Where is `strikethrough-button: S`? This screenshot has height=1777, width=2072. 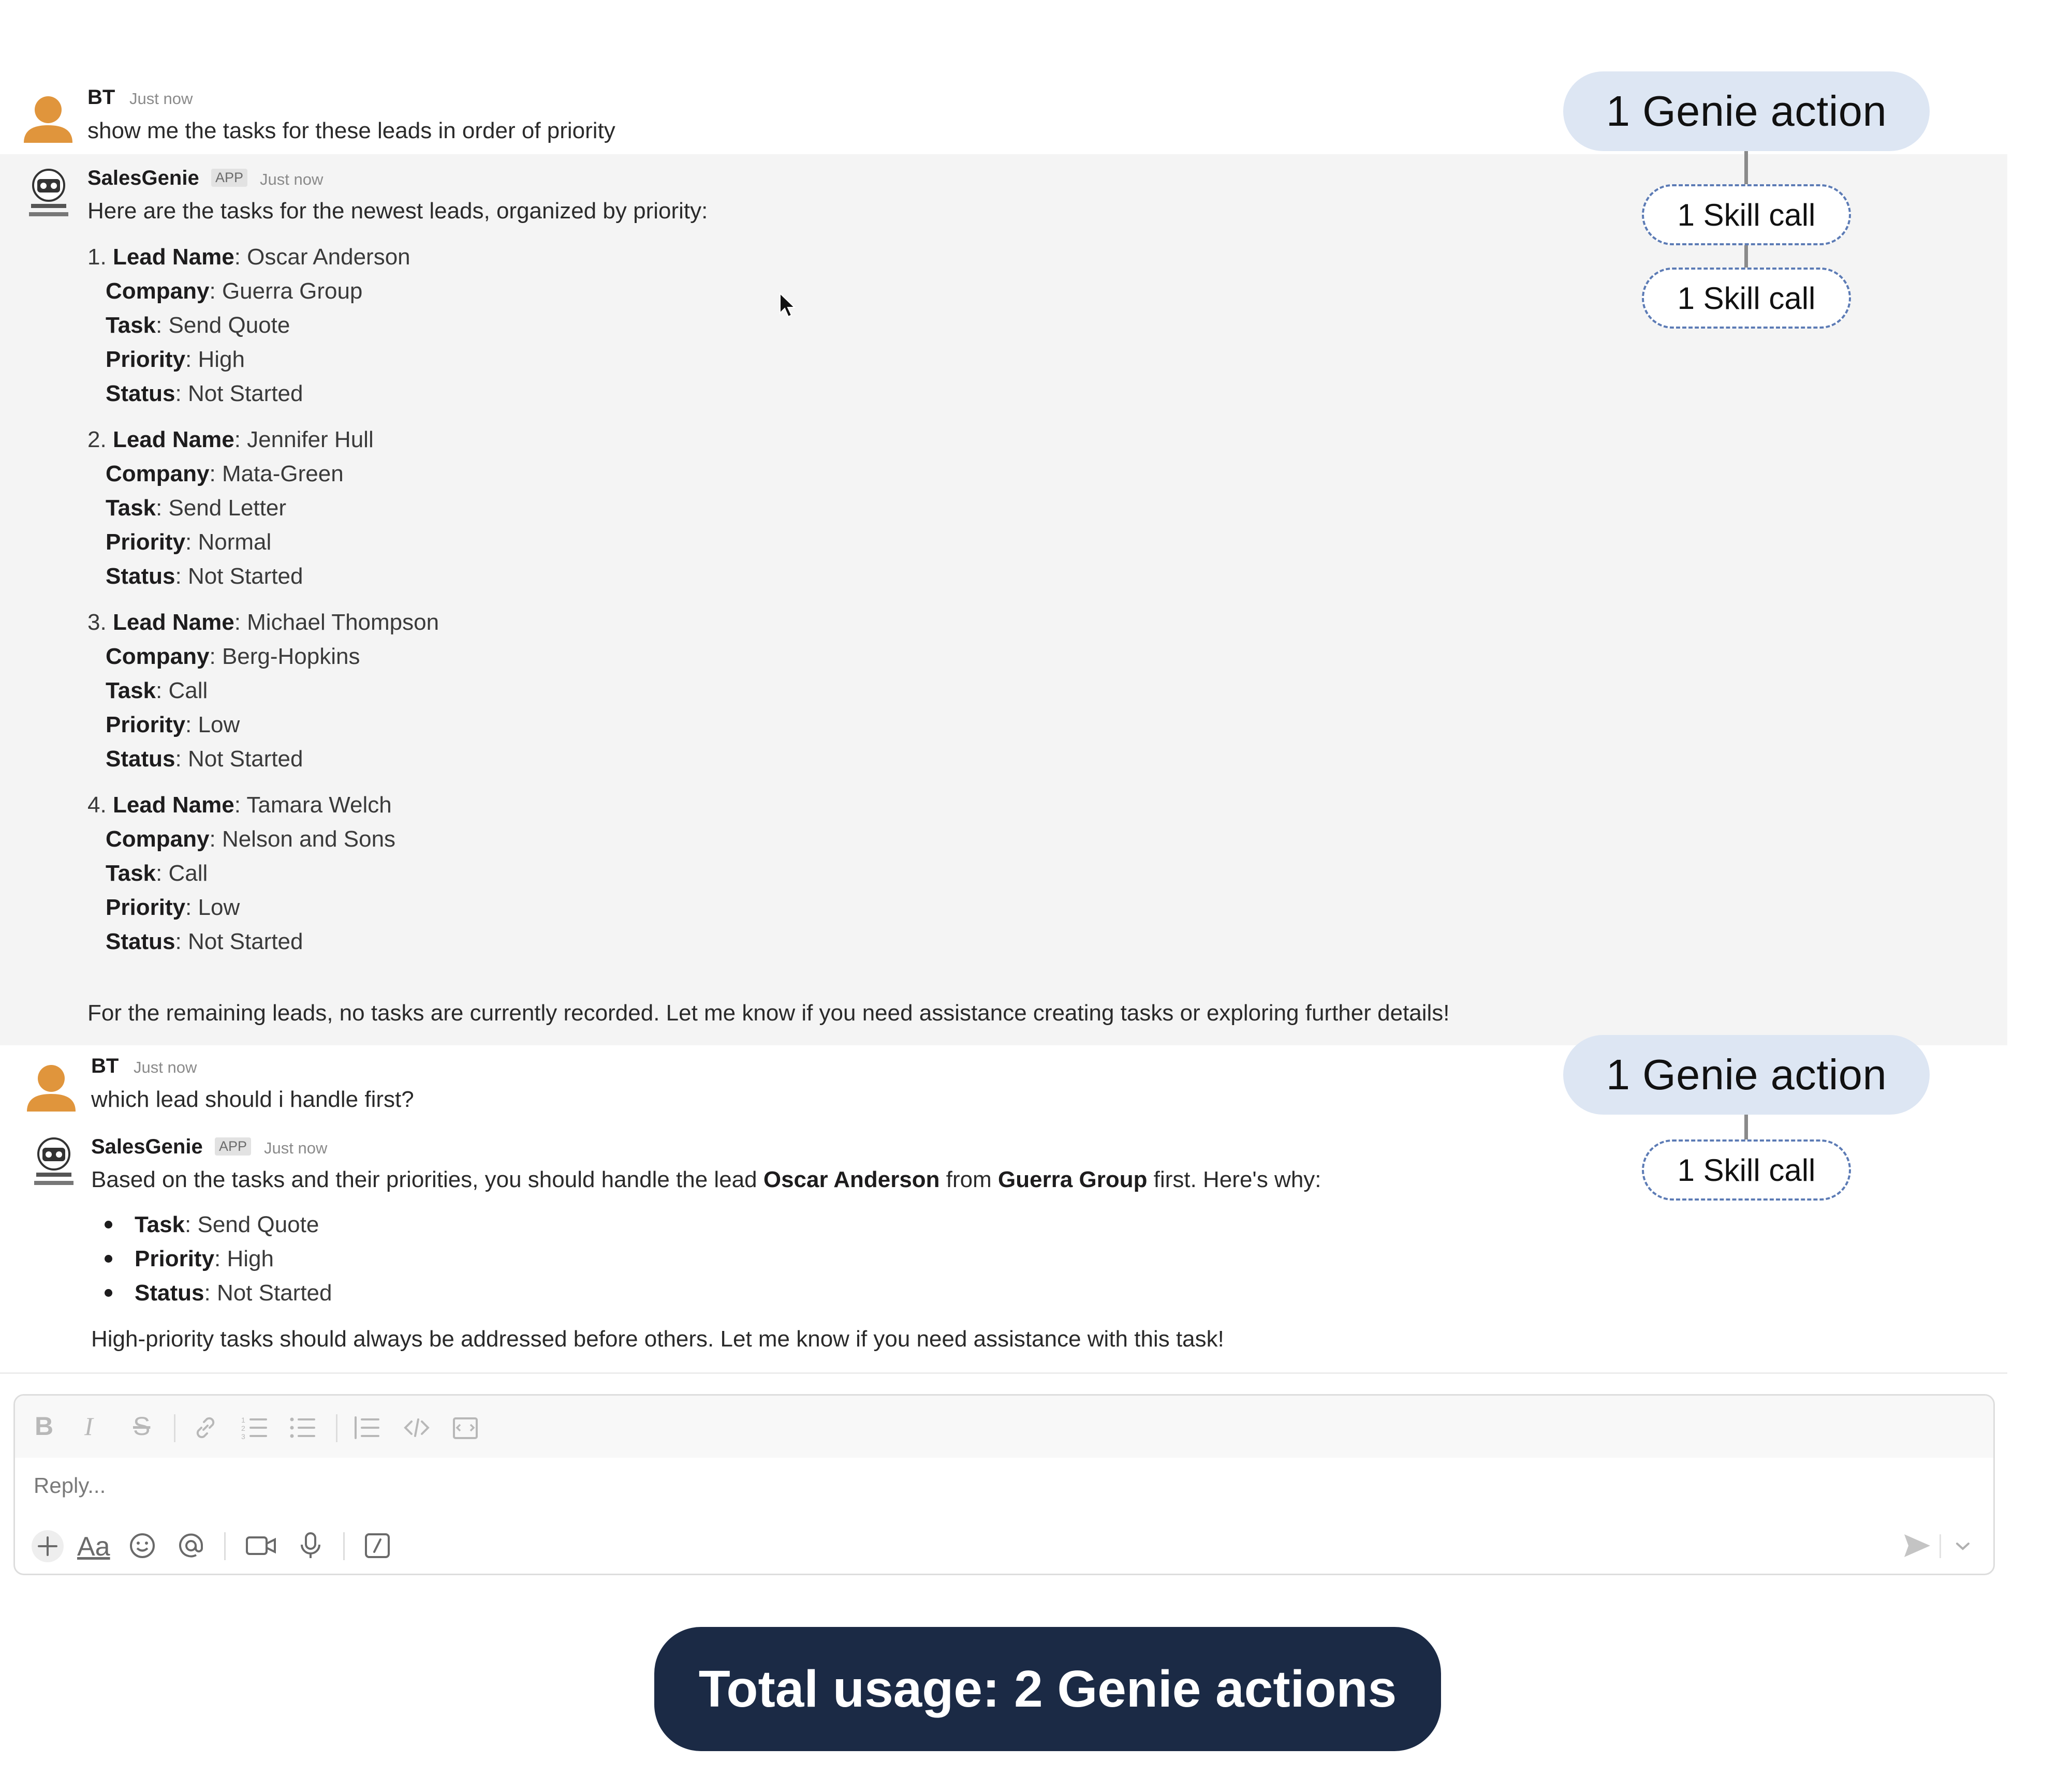
strikethrough-button: S is located at coordinates (141, 1426).